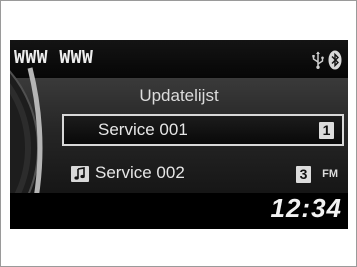 The width and height of the screenshot is (357, 267). Describe the element at coordinates (143, 129) in the screenshot. I see `list-item-label: Service 001` at that location.